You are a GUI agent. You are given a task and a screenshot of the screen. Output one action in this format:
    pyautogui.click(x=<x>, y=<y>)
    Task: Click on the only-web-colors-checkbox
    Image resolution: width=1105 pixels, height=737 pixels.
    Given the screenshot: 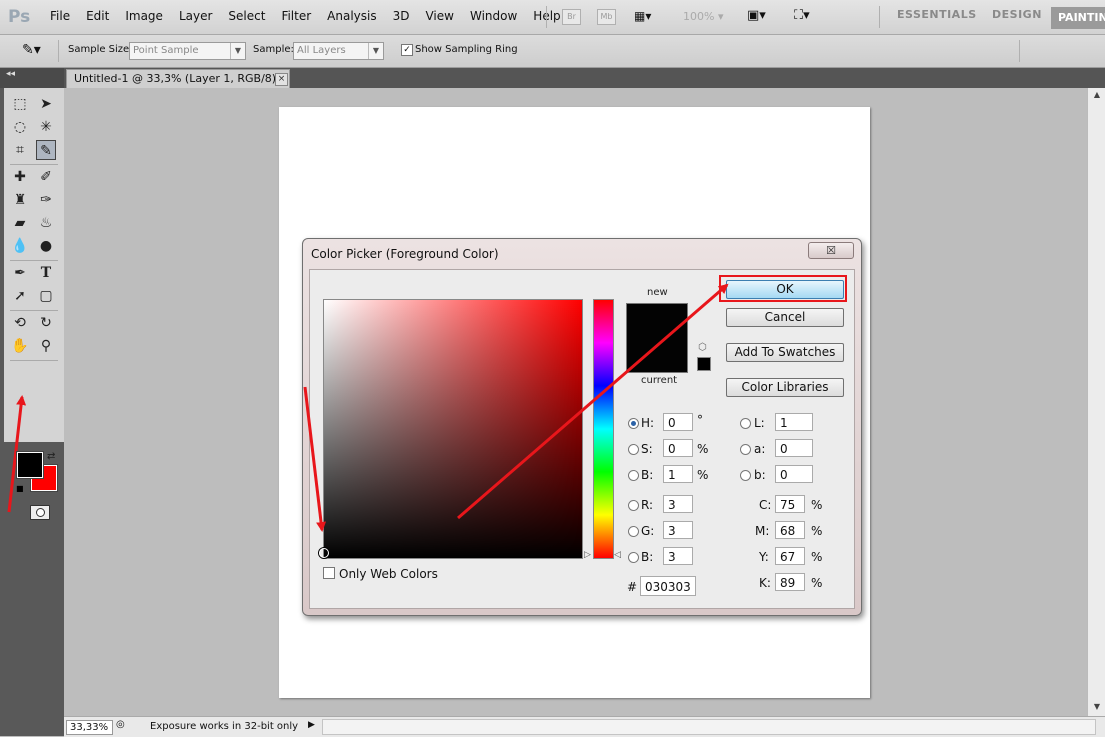 What is the action you would take?
    pyautogui.click(x=329, y=573)
    